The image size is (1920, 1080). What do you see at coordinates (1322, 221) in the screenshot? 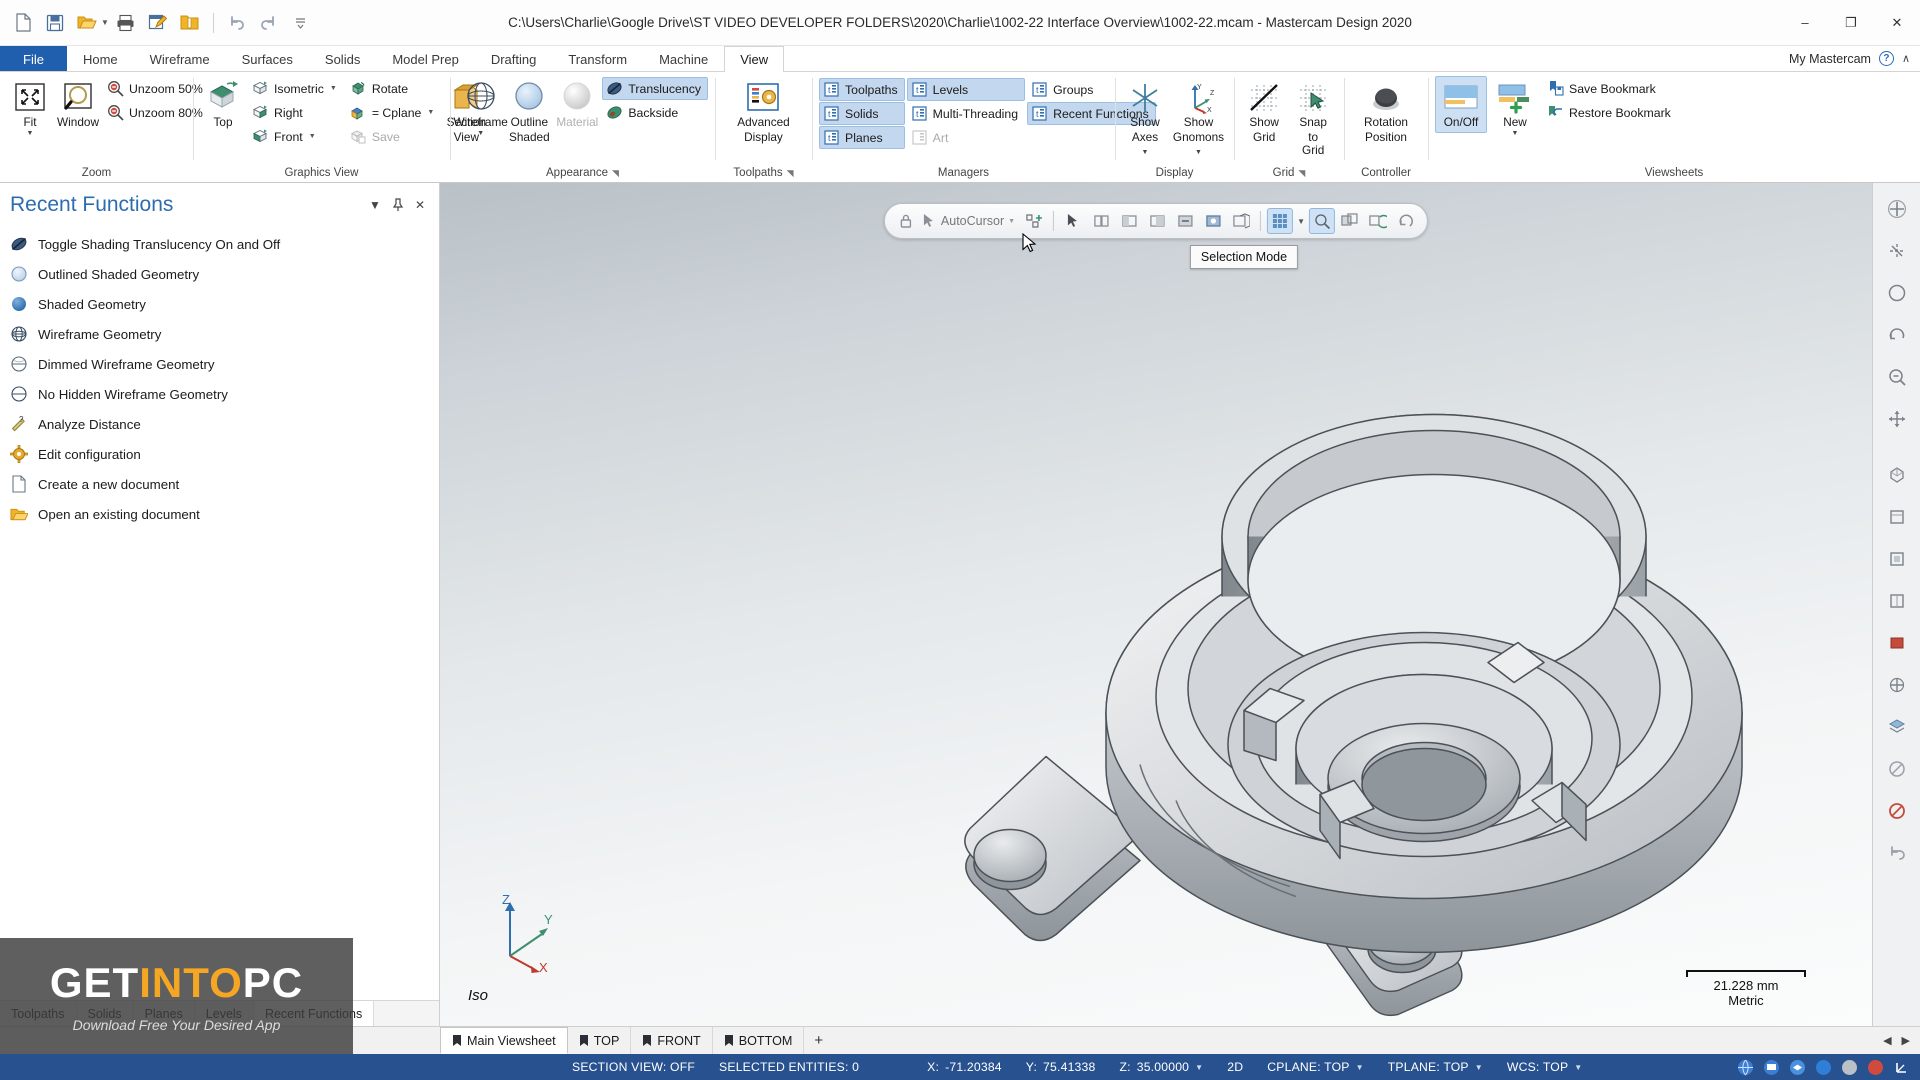
I see `select-all-icon` at bounding box center [1322, 221].